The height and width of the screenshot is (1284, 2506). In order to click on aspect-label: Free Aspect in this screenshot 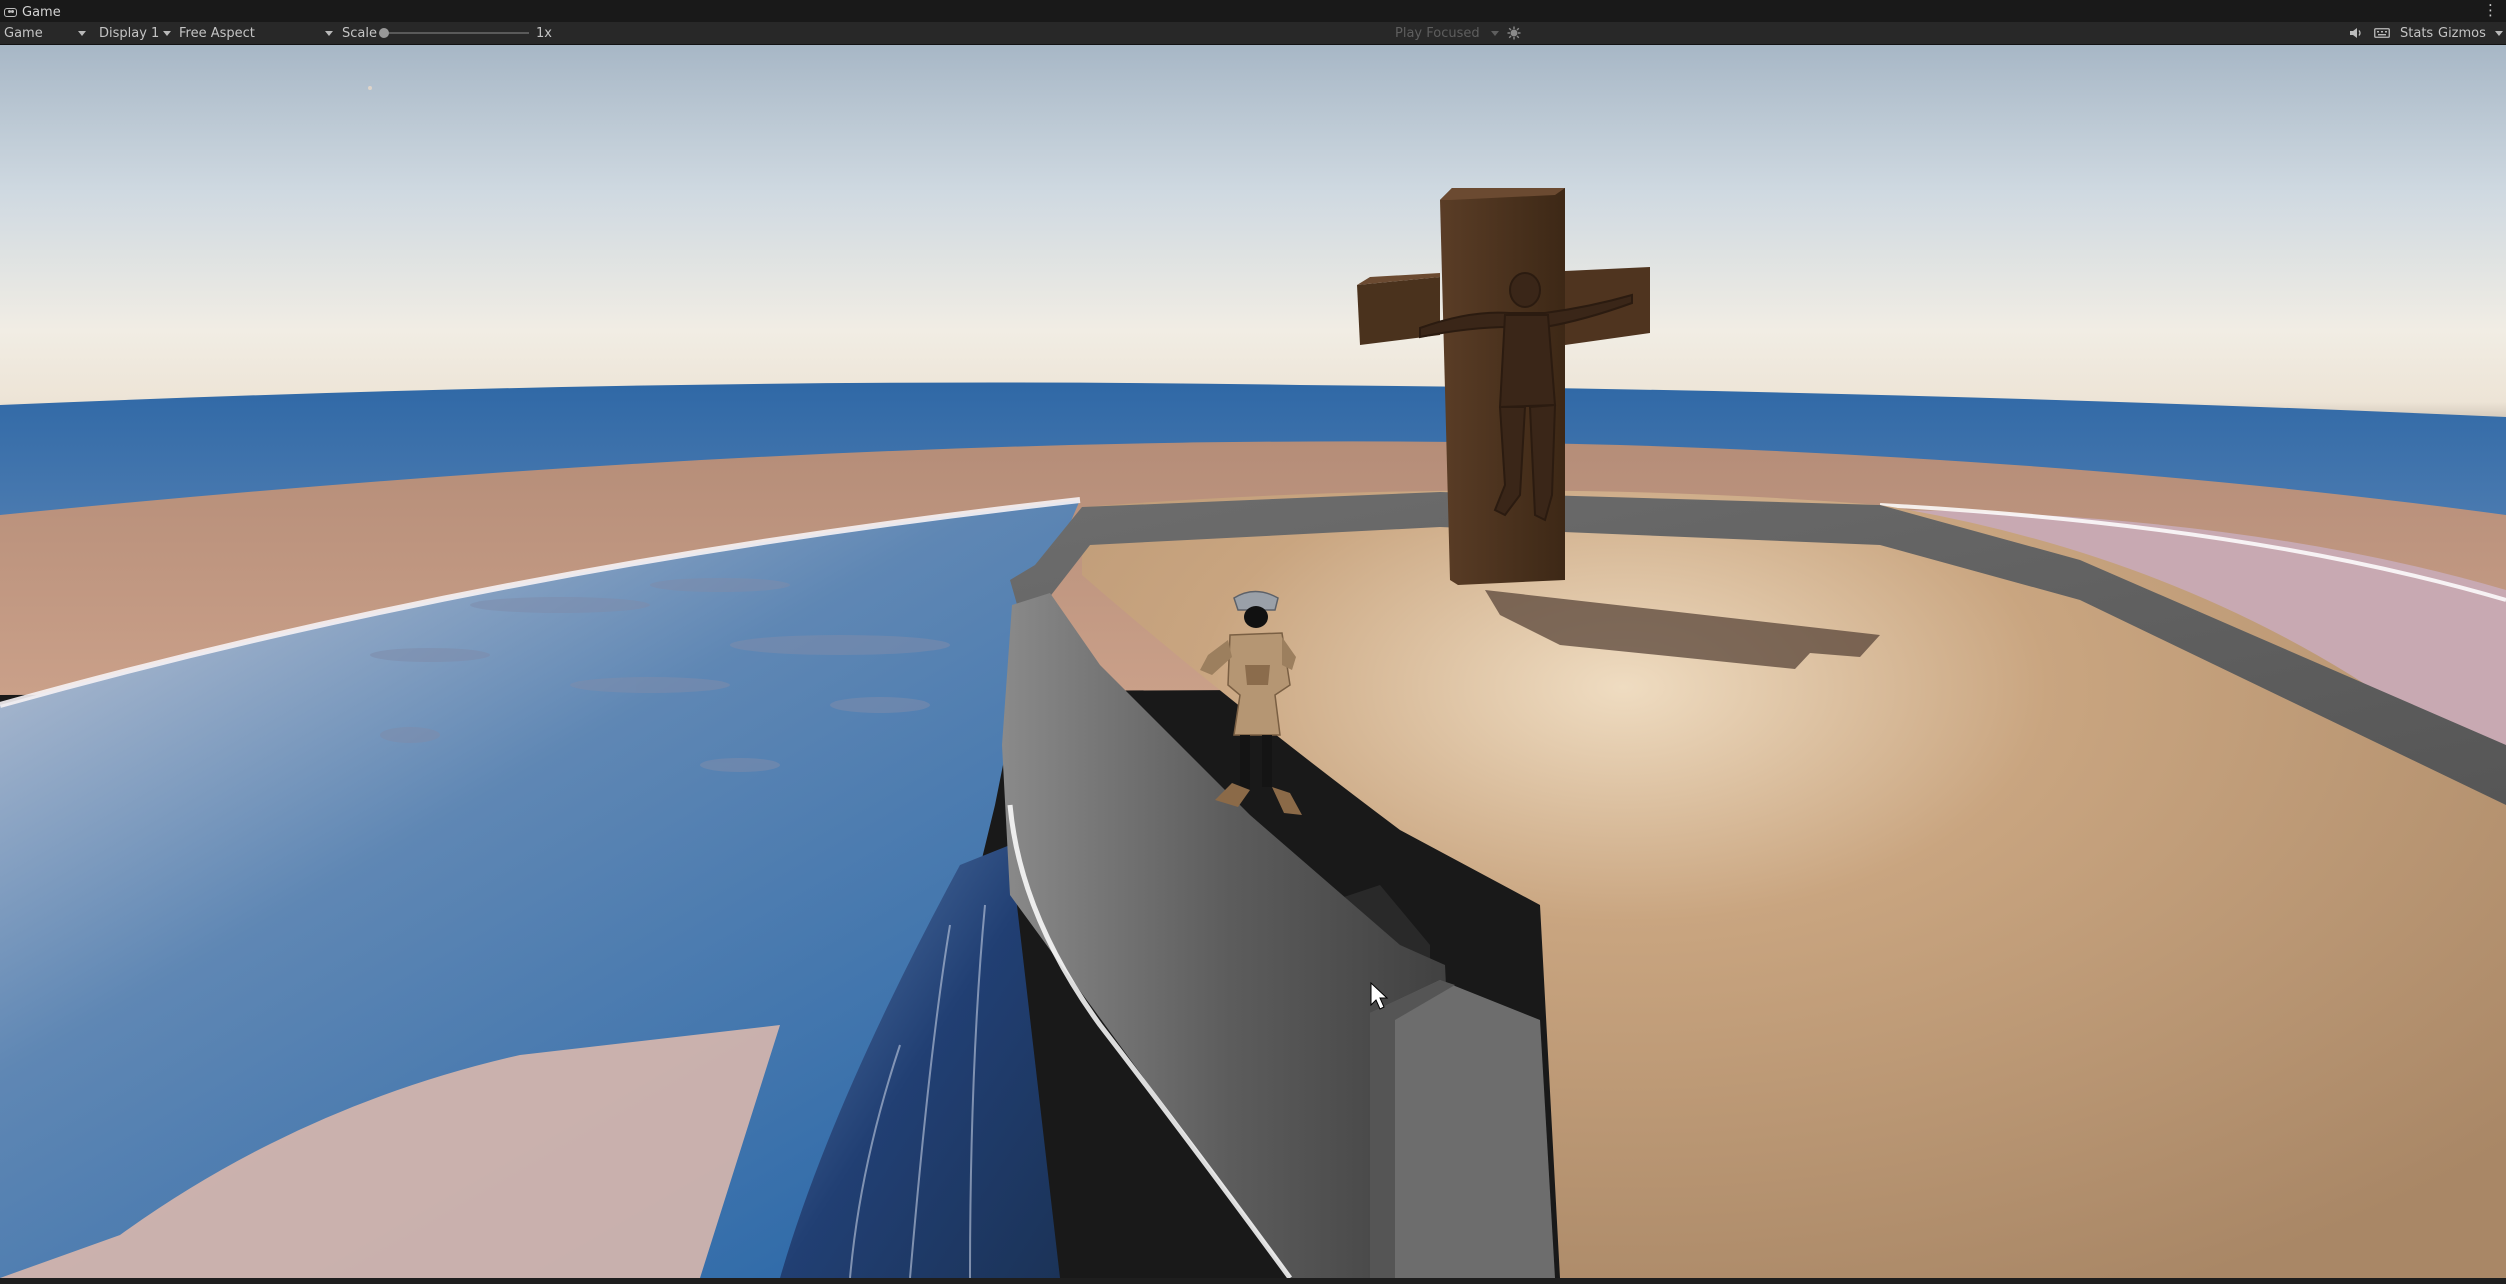, I will do `click(217, 33)`.